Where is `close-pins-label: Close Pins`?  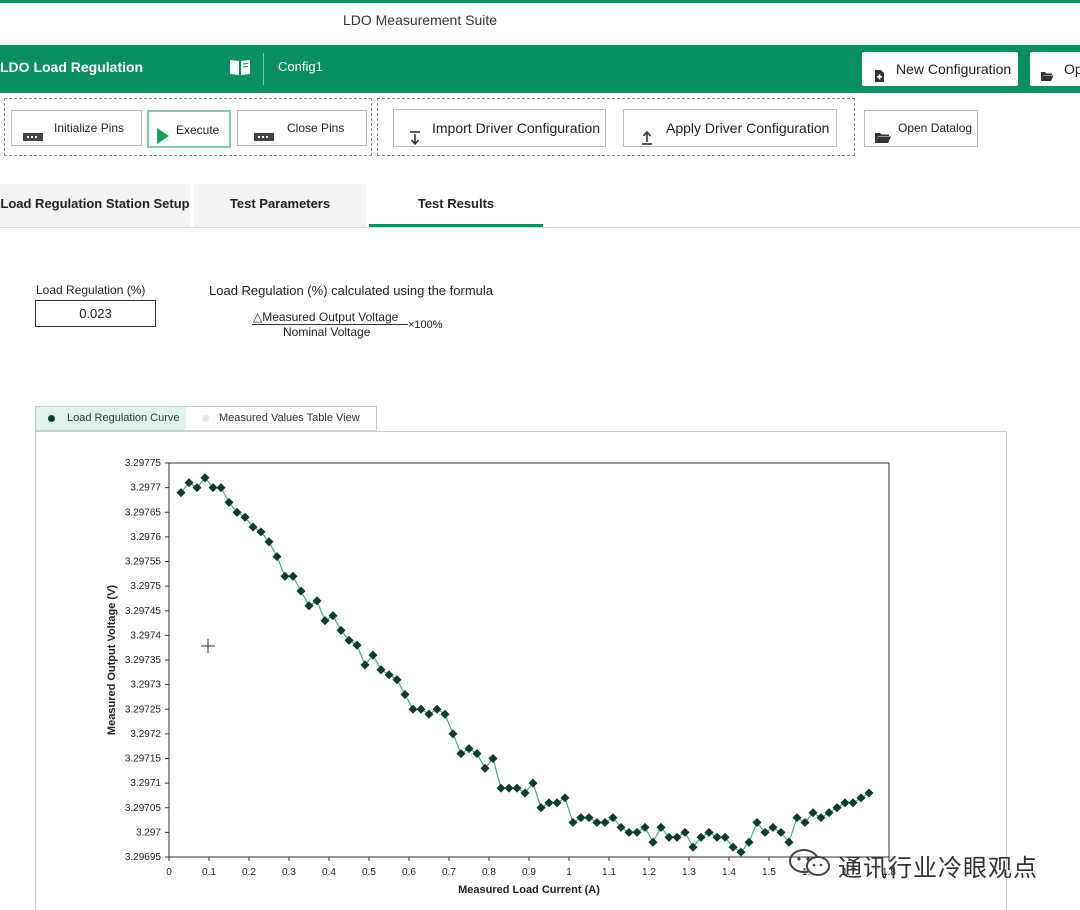
close-pins-label: Close Pins is located at coordinates (316, 128).